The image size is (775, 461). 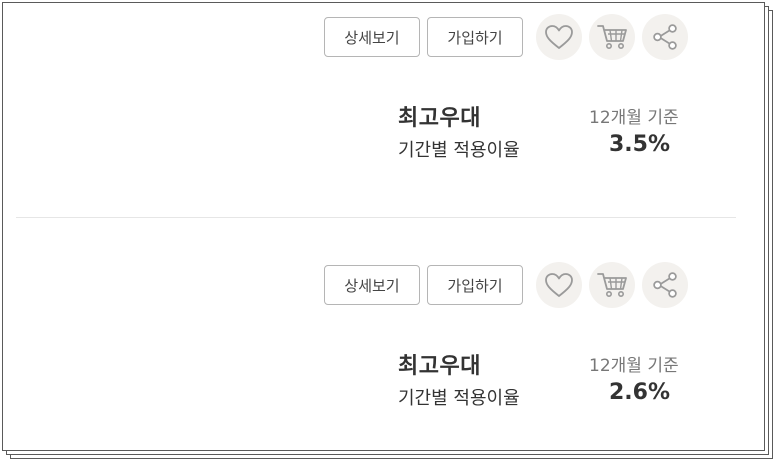 What do you see at coordinates (640, 144) in the screenshot?
I see `interest-rate: 3.5%` at bounding box center [640, 144].